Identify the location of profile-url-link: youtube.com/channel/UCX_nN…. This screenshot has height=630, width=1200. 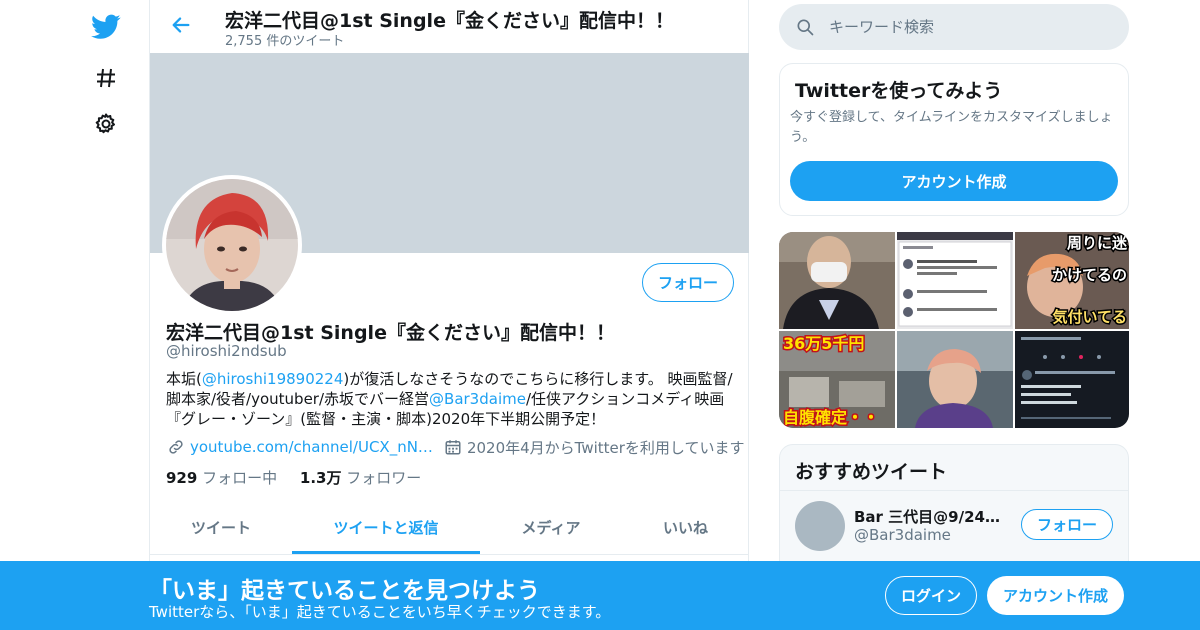
(311, 447).